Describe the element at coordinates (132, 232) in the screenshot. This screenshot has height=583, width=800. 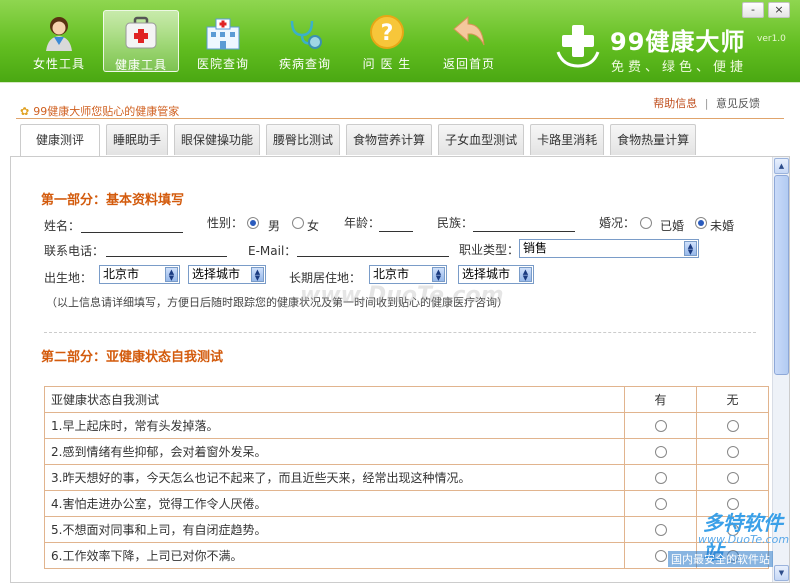
I see `name-field` at that location.